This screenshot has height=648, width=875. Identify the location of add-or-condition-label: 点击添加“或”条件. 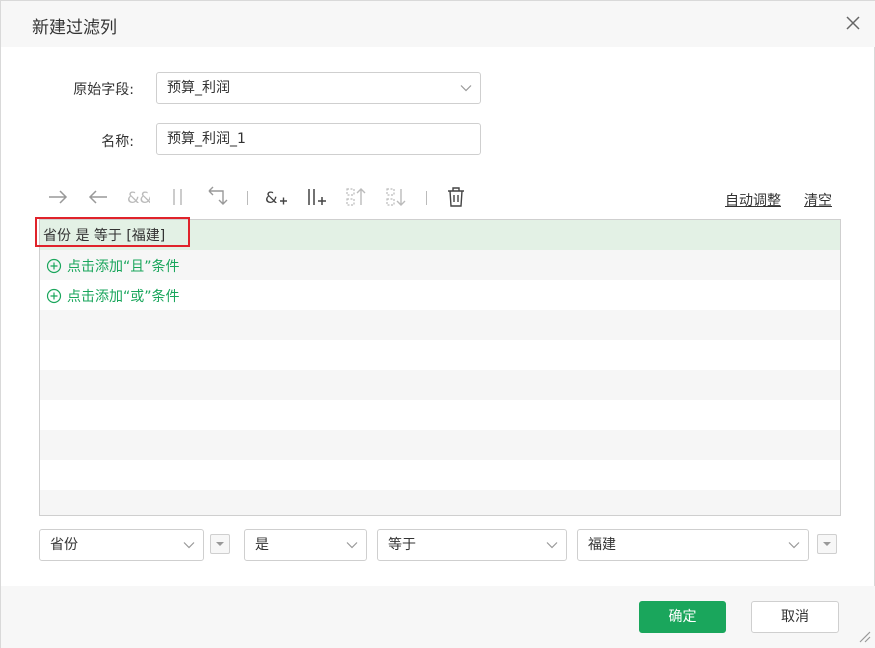
(123, 297).